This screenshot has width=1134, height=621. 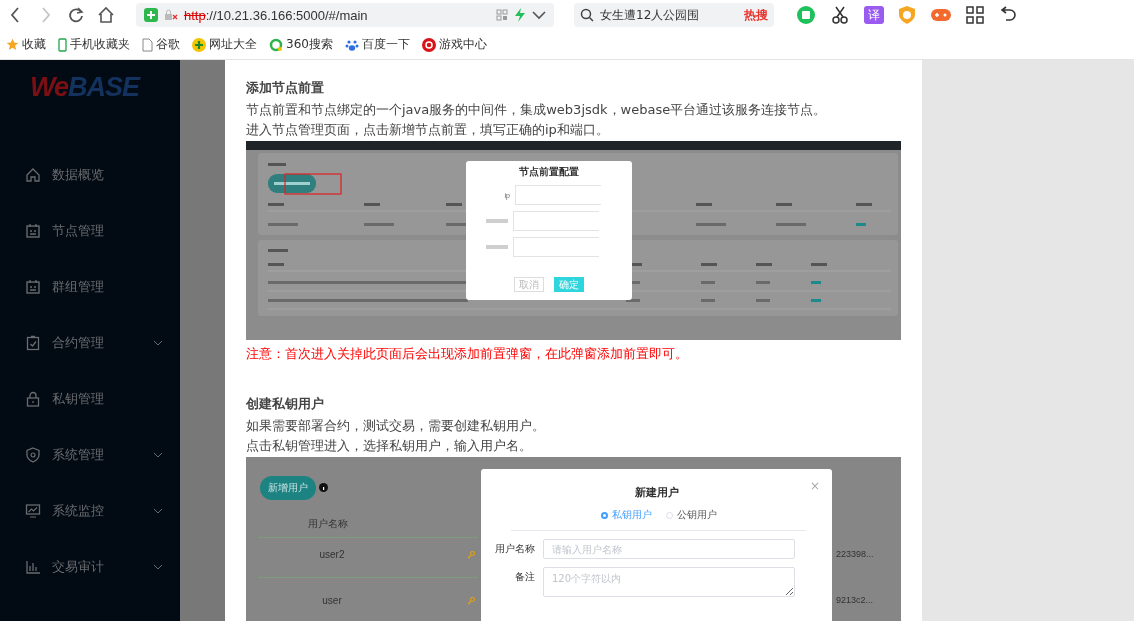 What do you see at coordinates (76, 15) in the screenshot?
I see `reload-icon` at bounding box center [76, 15].